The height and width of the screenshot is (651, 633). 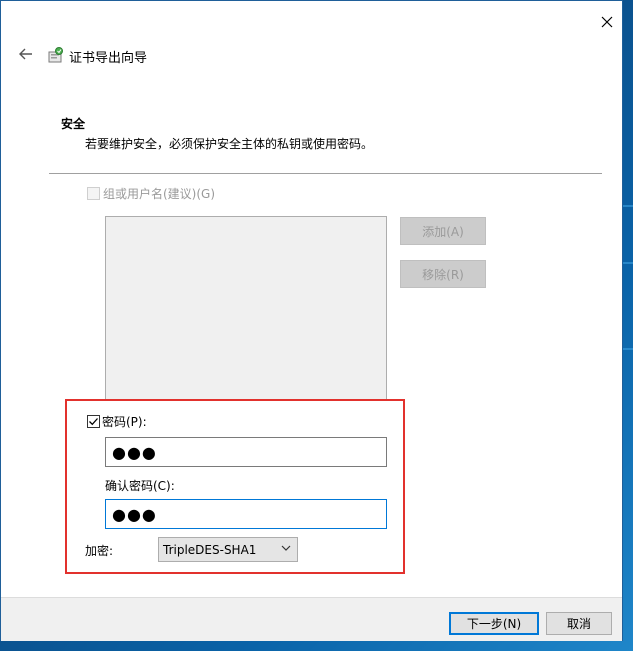 What do you see at coordinates (579, 623) in the screenshot?
I see `cancel-button: 取消` at bounding box center [579, 623].